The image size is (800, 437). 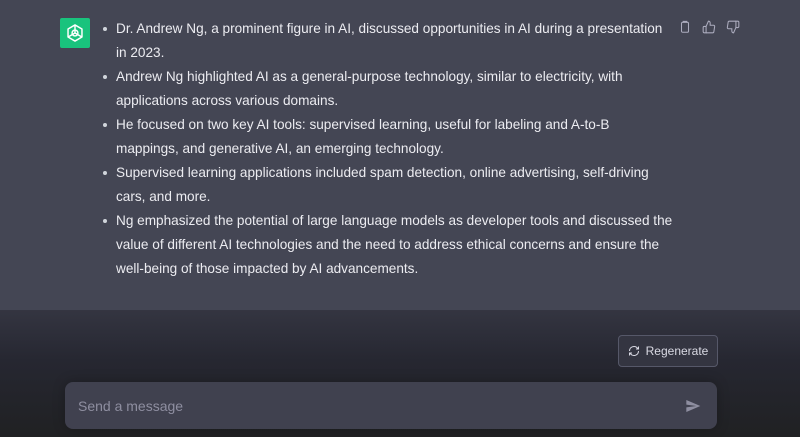 What do you see at coordinates (633, 351) in the screenshot?
I see `refresh-icon` at bounding box center [633, 351].